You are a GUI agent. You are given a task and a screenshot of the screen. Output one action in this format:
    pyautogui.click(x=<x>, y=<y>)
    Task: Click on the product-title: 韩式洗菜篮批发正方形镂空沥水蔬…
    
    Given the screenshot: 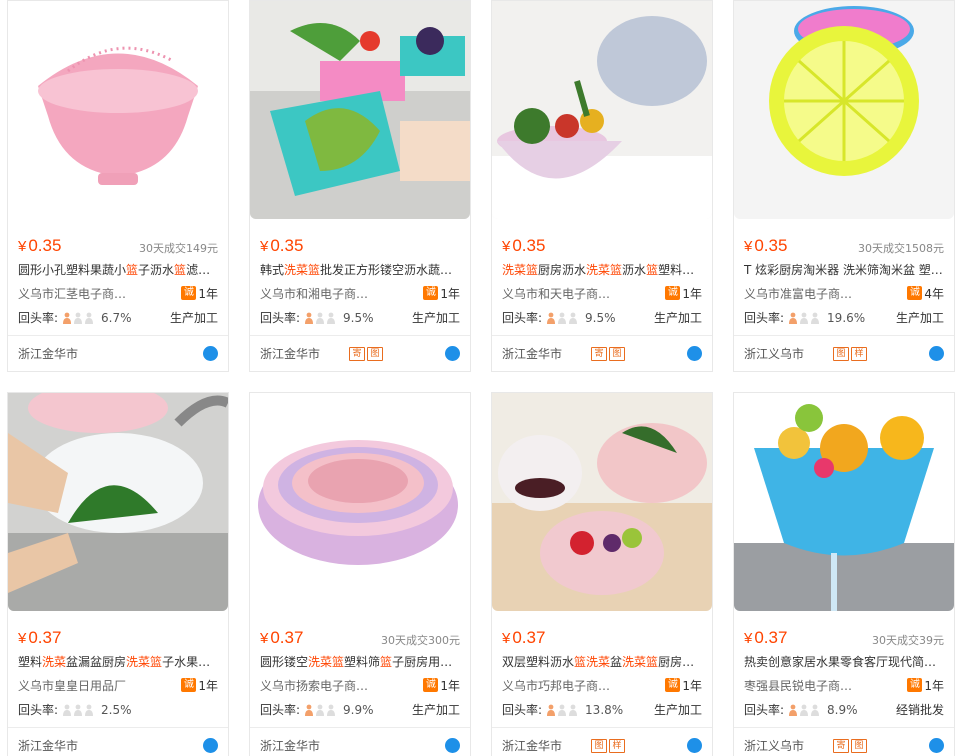 What is the action you would take?
    pyautogui.click(x=360, y=270)
    